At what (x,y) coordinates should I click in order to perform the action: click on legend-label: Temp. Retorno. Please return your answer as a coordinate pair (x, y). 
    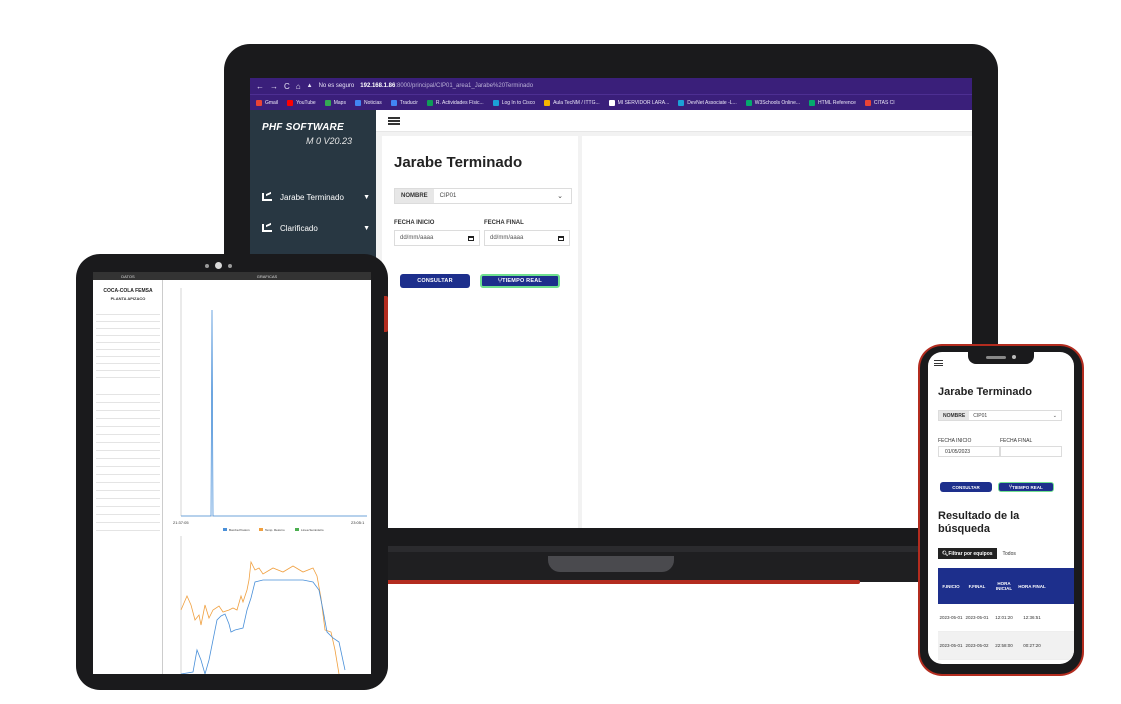
    Looking at the image, I should click on (275, 530).